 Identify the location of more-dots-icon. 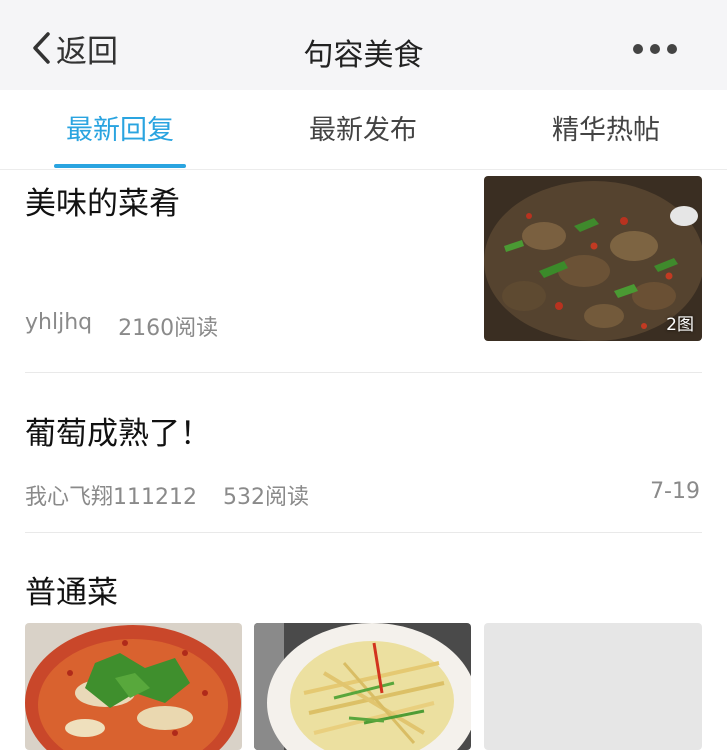
(655, 49).